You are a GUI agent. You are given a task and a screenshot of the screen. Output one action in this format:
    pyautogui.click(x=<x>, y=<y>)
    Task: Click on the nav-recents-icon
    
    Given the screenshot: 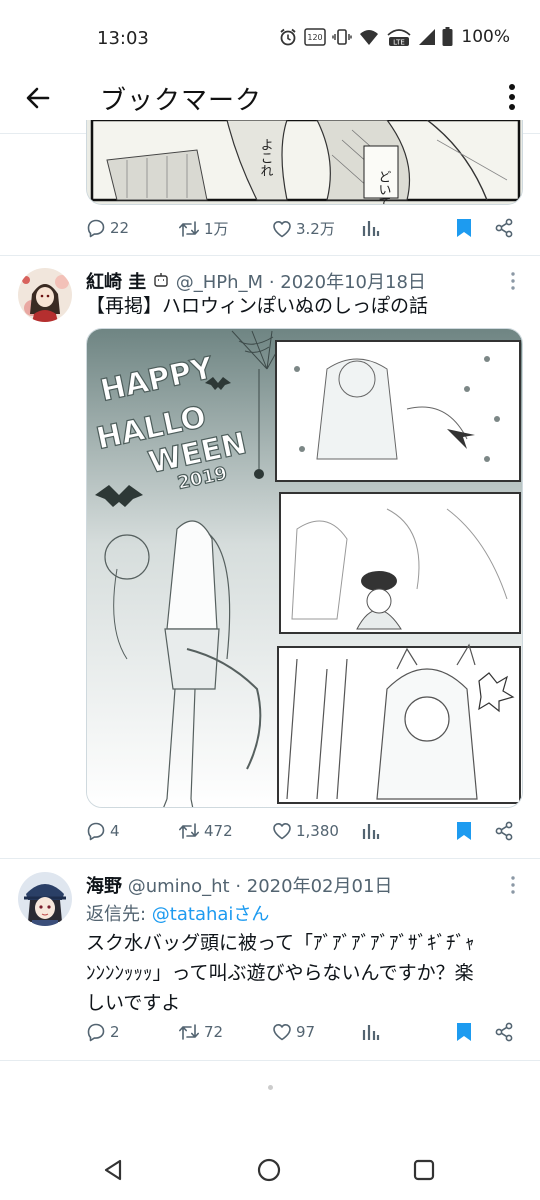 What is the action you would take?
    pyautogui.click(x=424, y=1170)
    